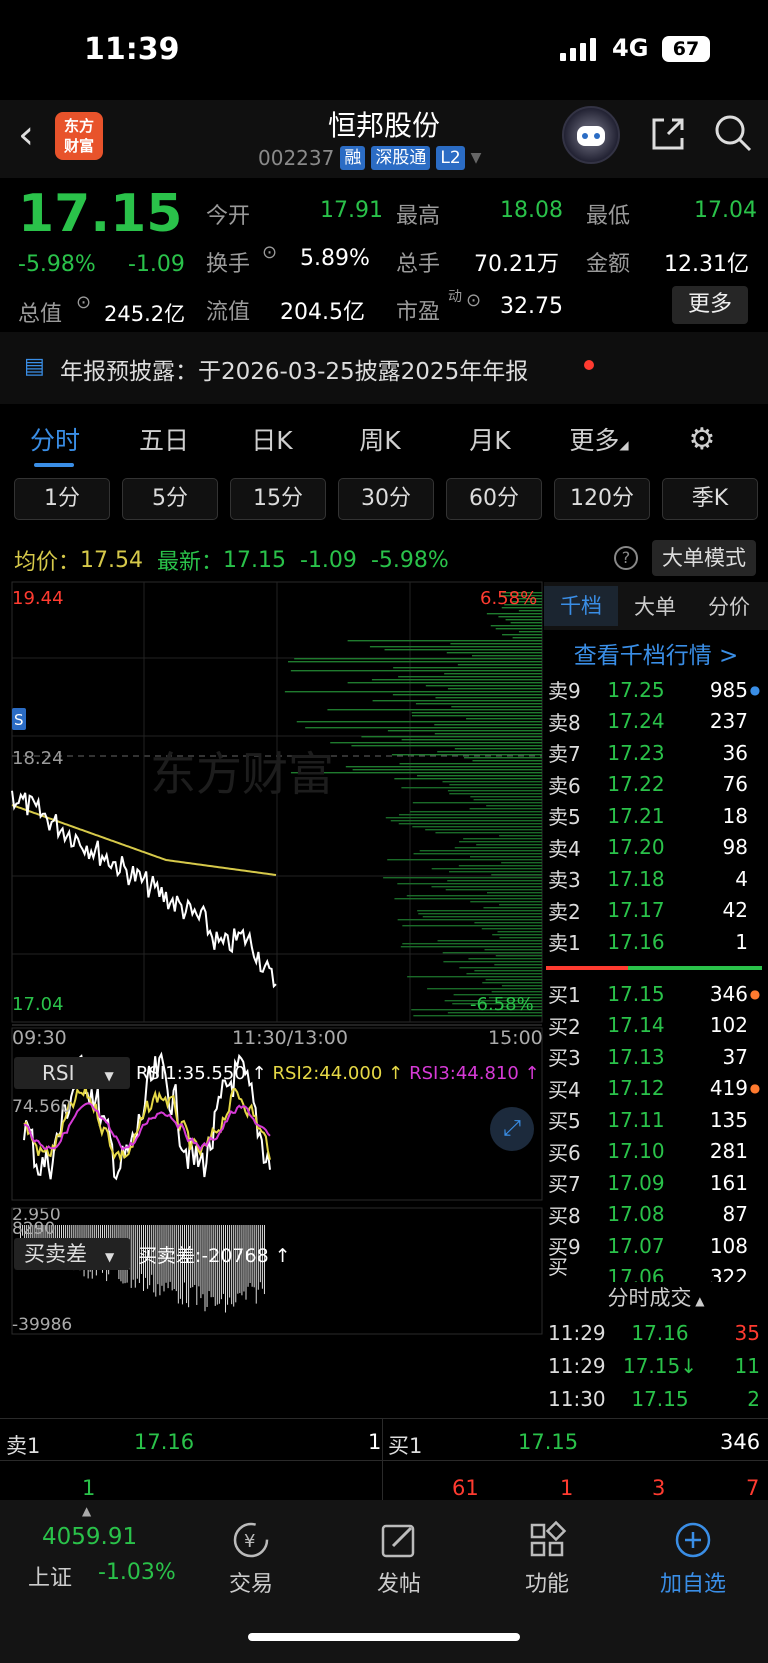  Describe the element at coordinates (626, 558) in the screenshot. I see `help-icon: ?` at that location.